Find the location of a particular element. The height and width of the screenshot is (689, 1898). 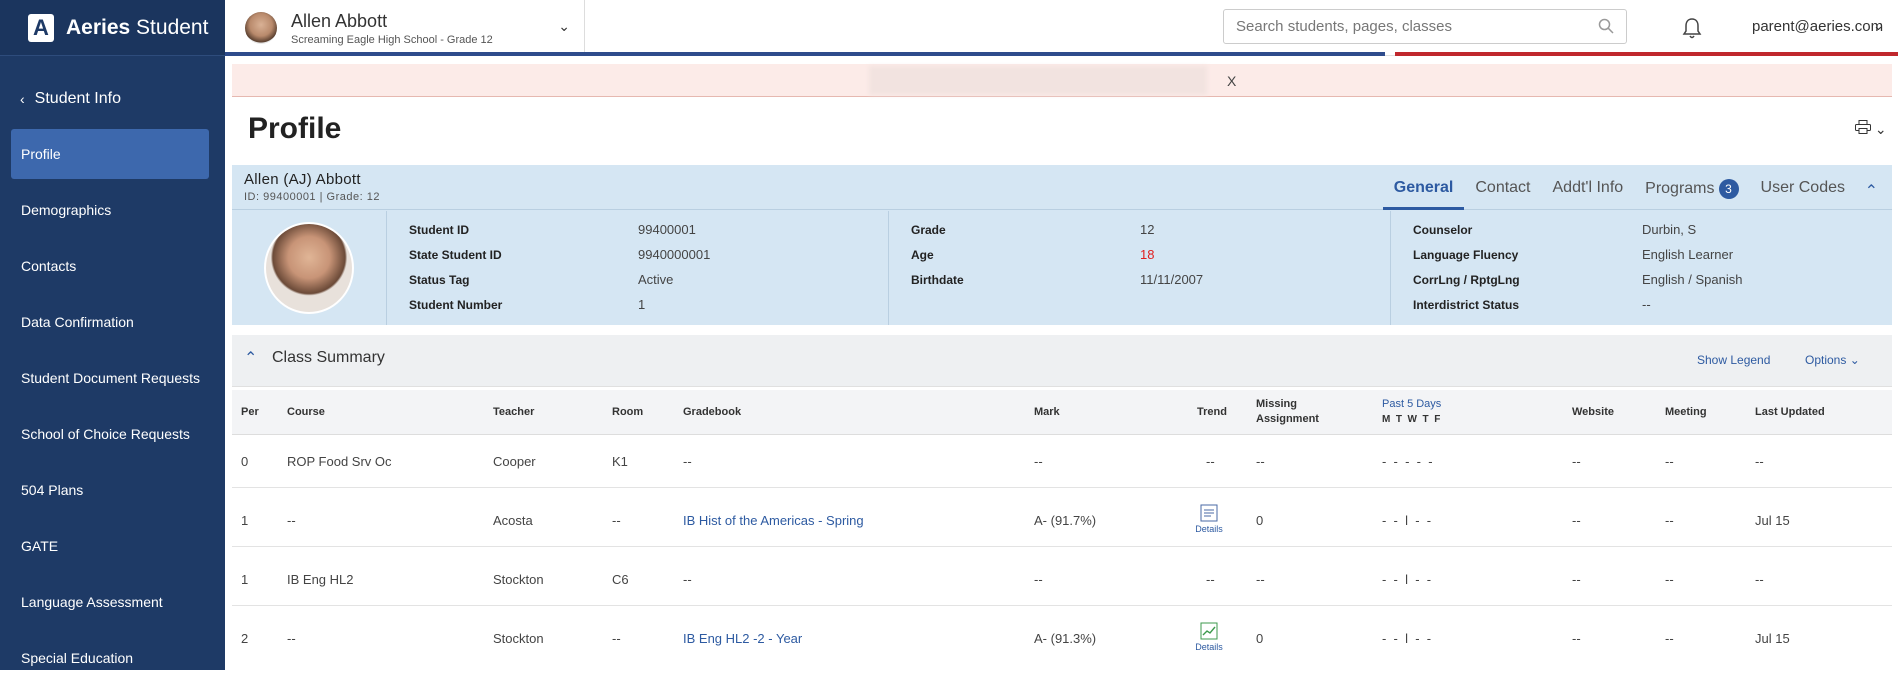

value-status-tag: Active is located at coordinates (656, 279).